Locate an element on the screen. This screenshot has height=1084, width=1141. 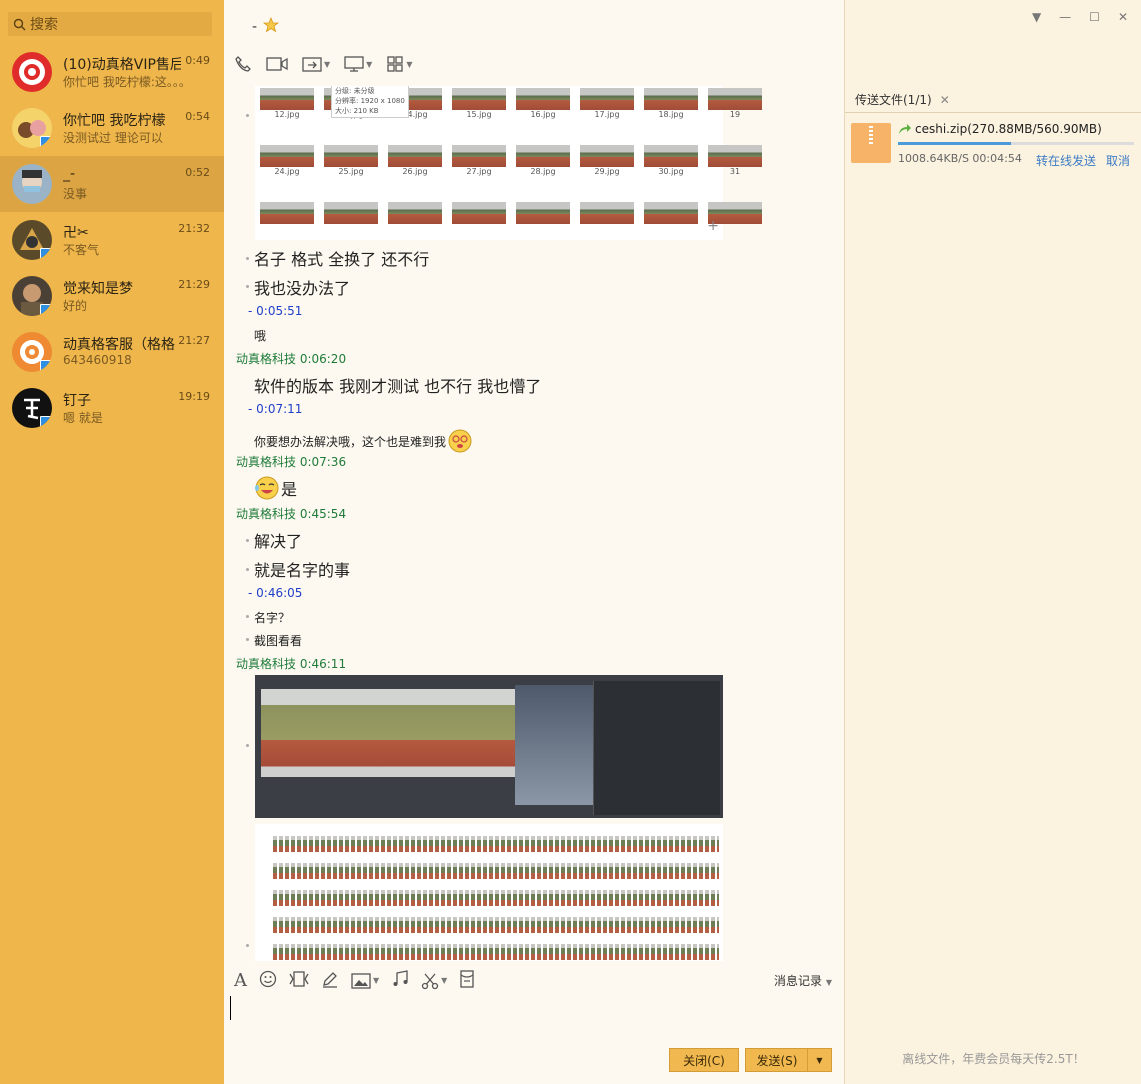
chat-toolbar: ▼ ▼ ▼ is located at coordinates (323, 64).